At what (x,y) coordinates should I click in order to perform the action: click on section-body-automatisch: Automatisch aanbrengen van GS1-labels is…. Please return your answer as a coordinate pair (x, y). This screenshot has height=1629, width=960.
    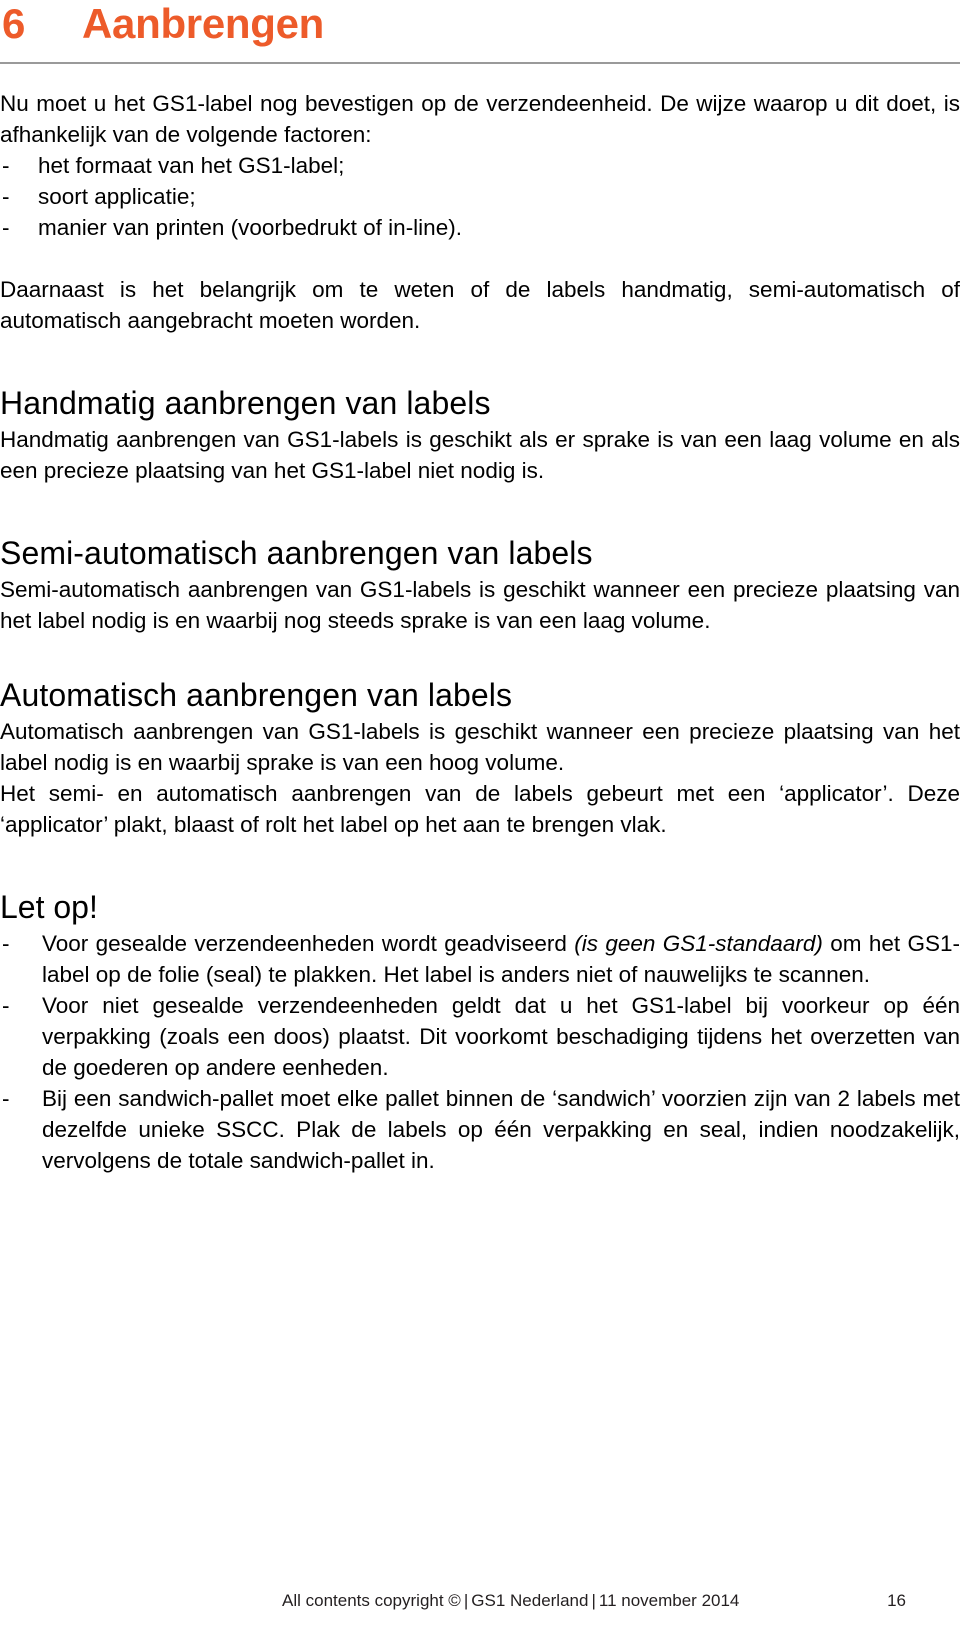
    Looking at the image, I should click on (480, 747).